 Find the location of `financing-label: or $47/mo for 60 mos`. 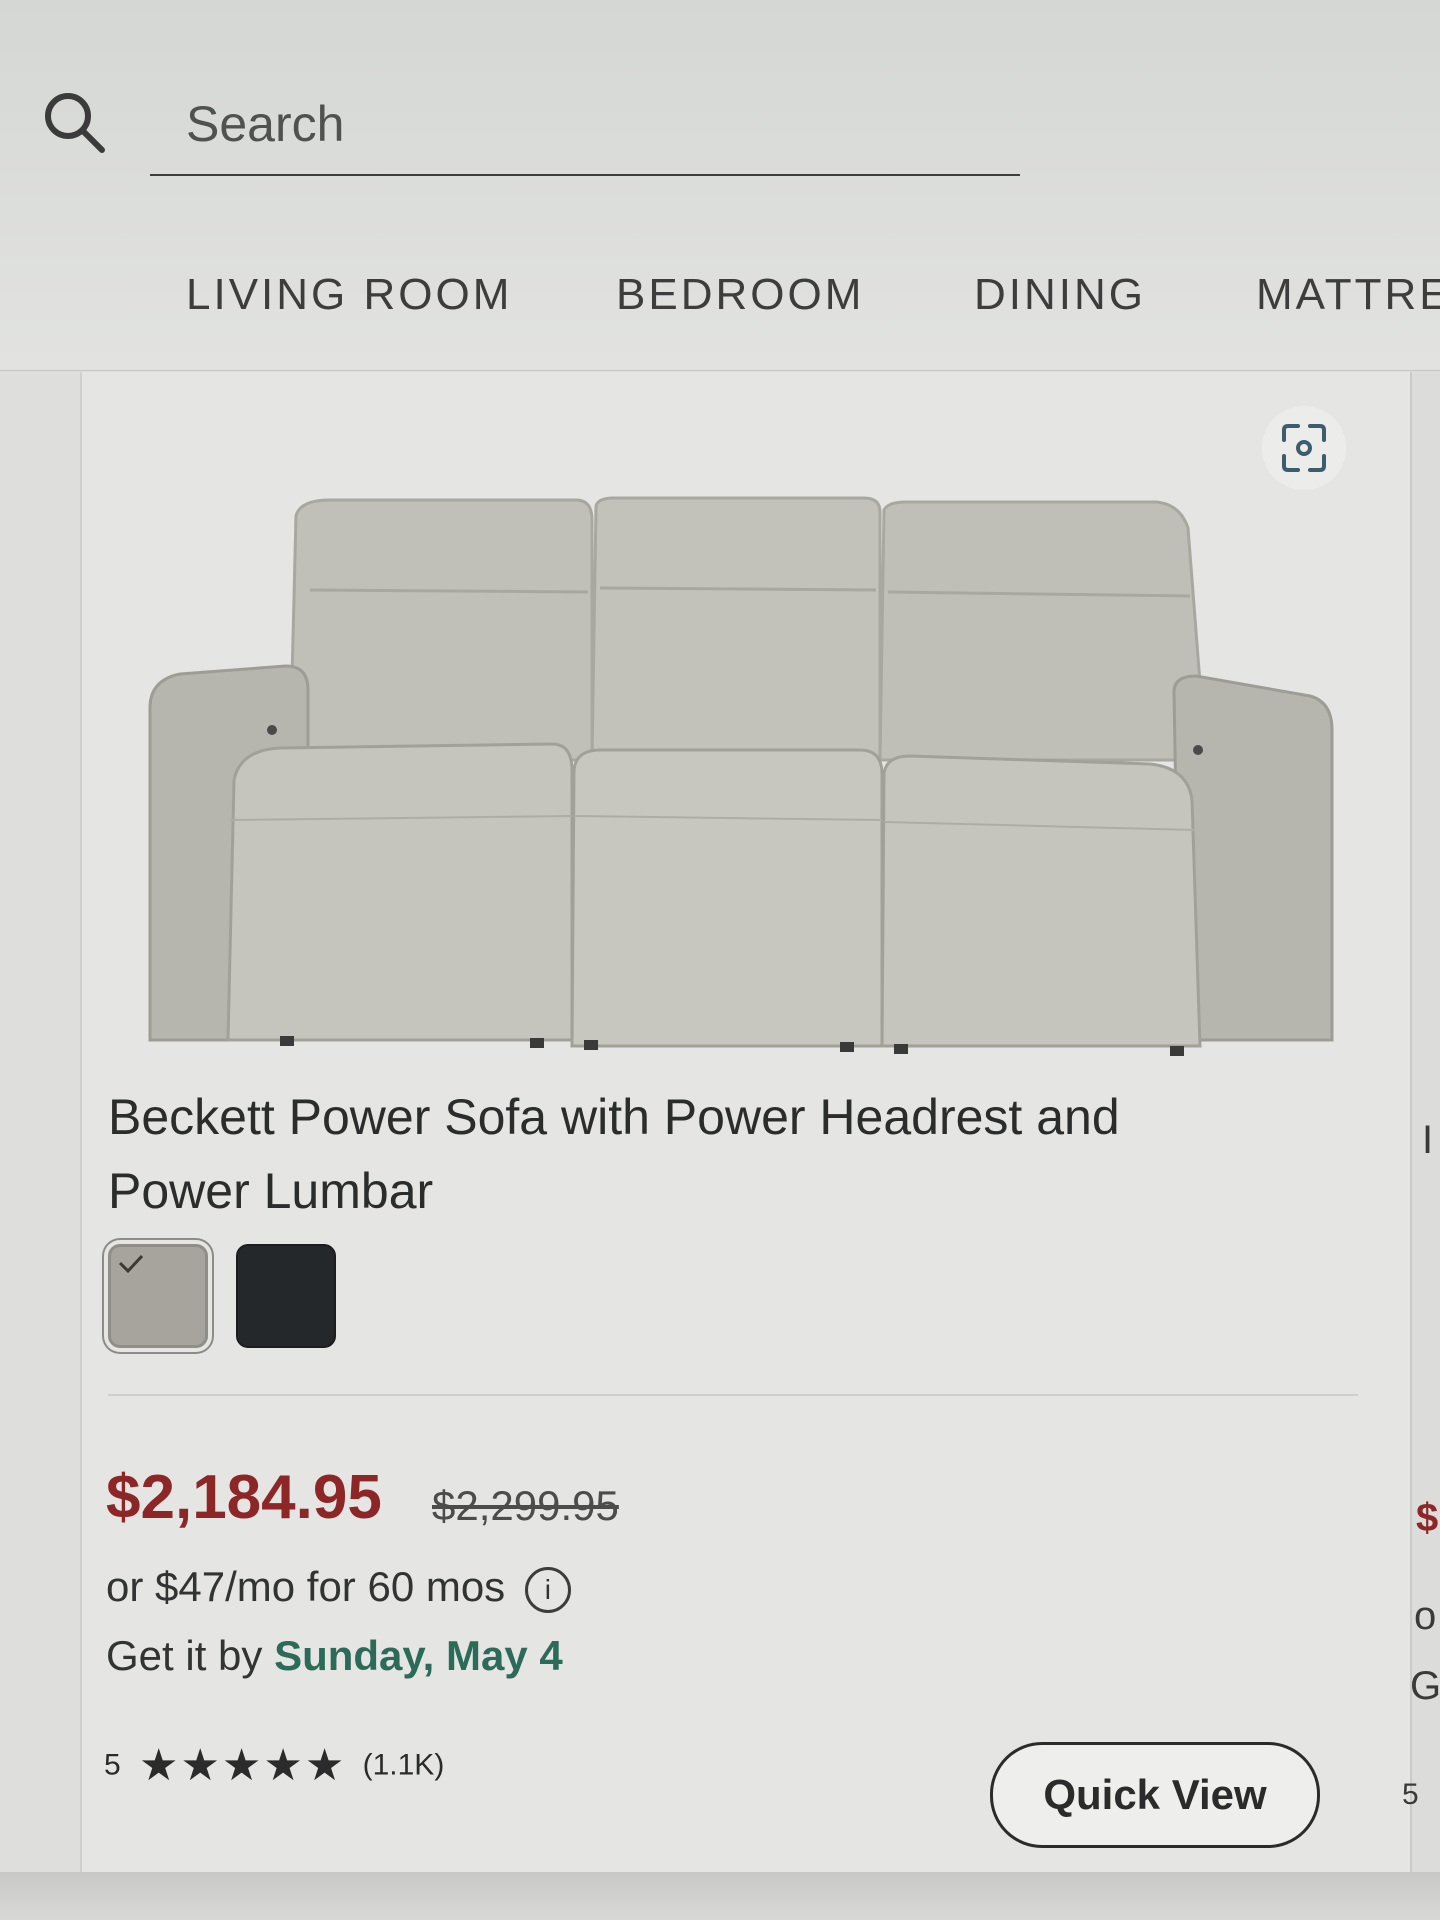

financing-label: or $47/mo for 60 mos is located at coordinates (306, 1586).